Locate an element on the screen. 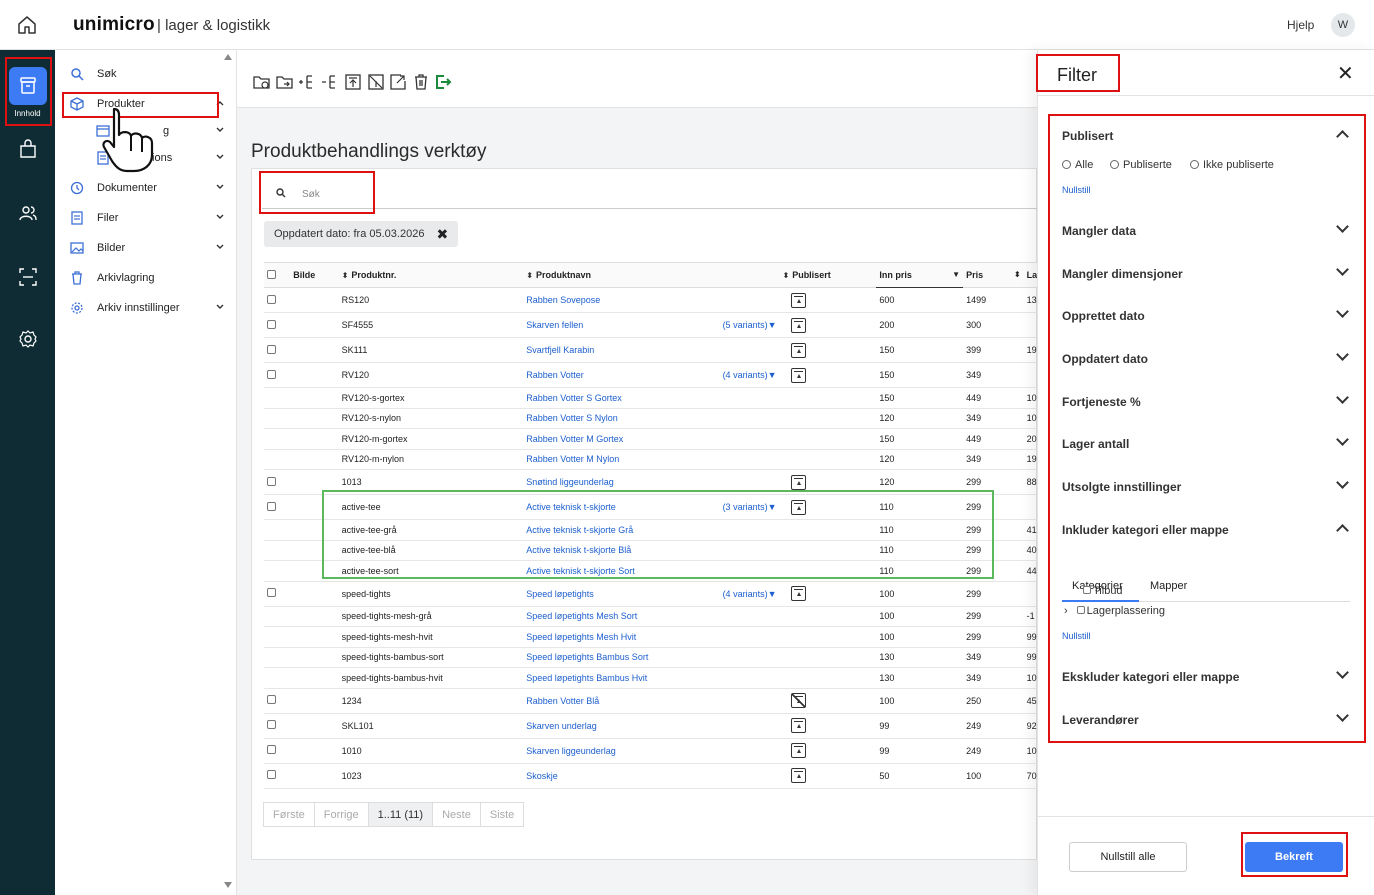  row-produktnavn: Skoskje is located at coordinates (651, 776).